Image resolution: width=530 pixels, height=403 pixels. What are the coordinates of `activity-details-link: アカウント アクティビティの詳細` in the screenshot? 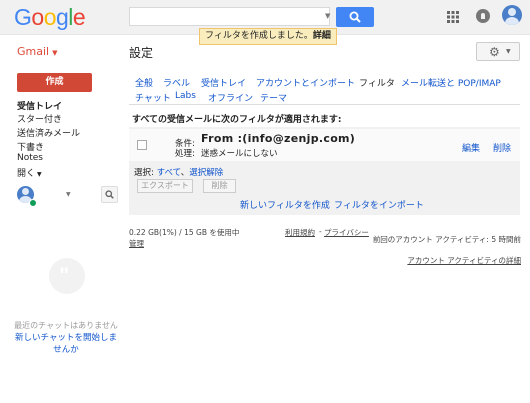 It's located at (445, 260).